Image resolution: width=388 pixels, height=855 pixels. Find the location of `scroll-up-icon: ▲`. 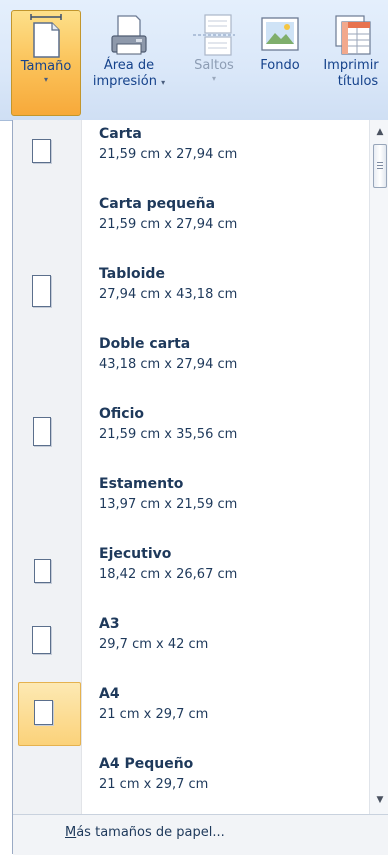

scroll-up-icon: ▲ is located at coordinates (379, 132).